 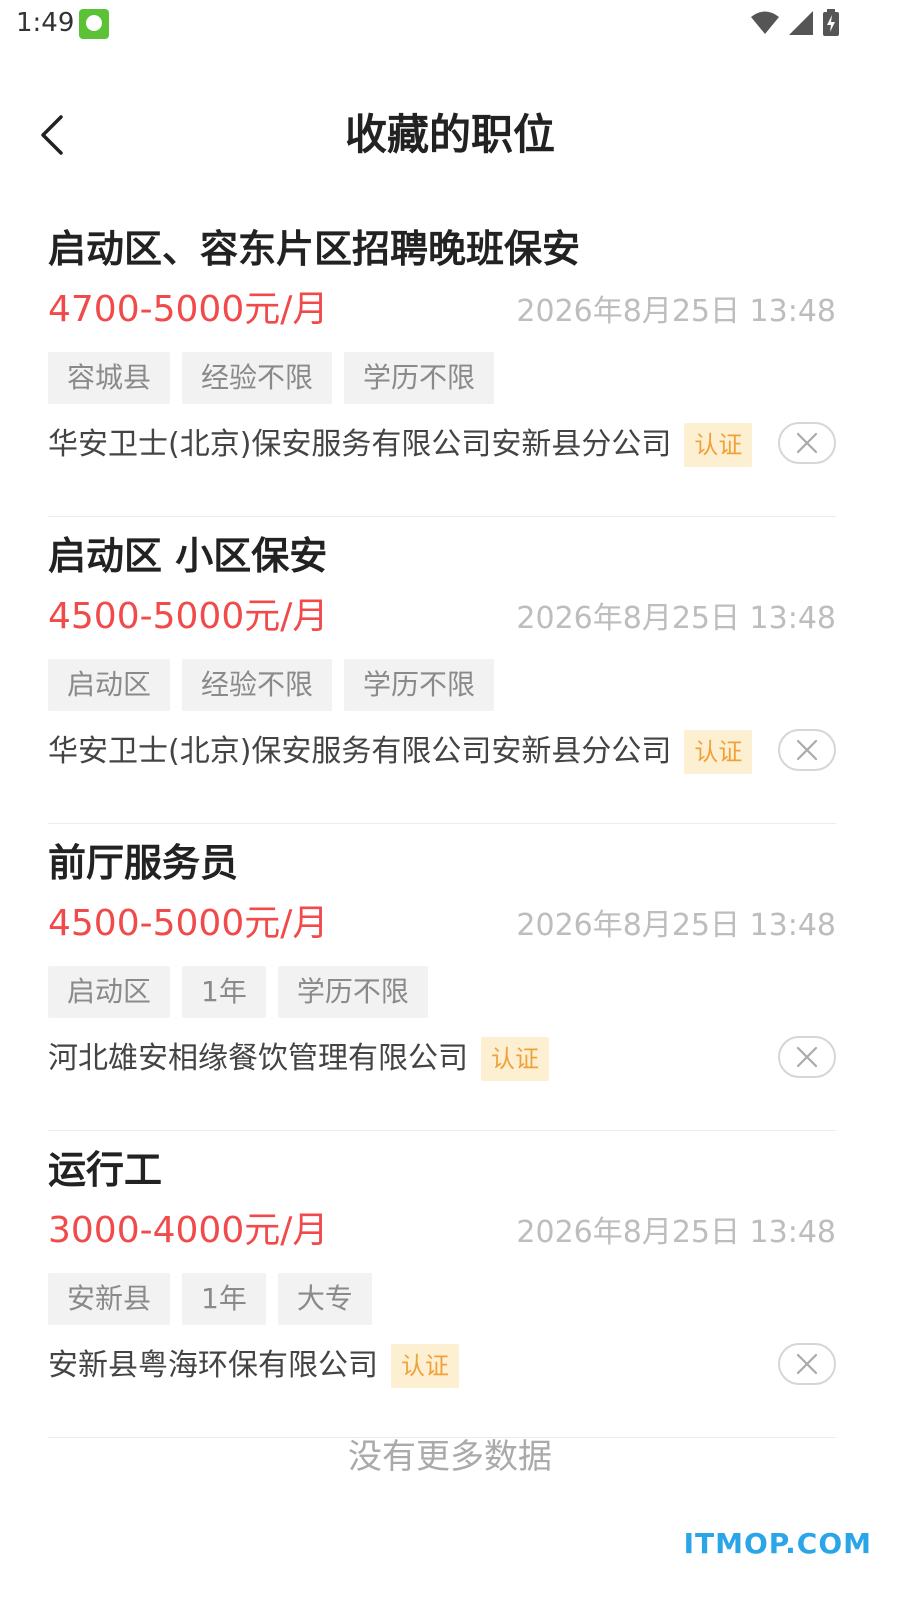 What do you see at coordinates (765, 22) in the screenshot?
I see `wifi-icon` at bounding box center [765, 22].